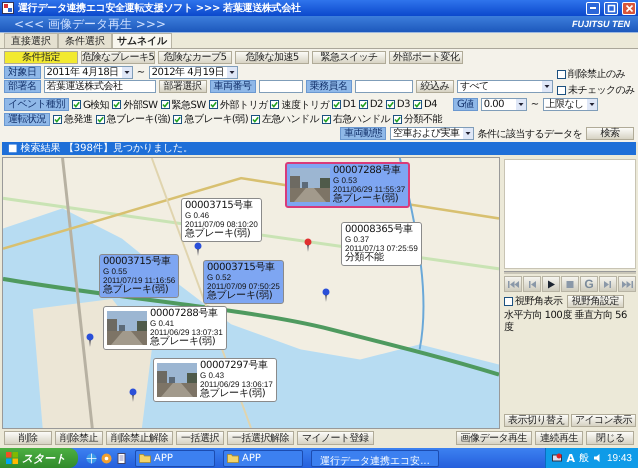 This screenshot has width=638, height=468. What do you see at coordinates (165, 328) in the screenshot?
I see `map-callout: 00007288号車 G 0.41 2011/06/29 13:07:31 急ブレーキ(弱)` at bounding box center [165, 328].